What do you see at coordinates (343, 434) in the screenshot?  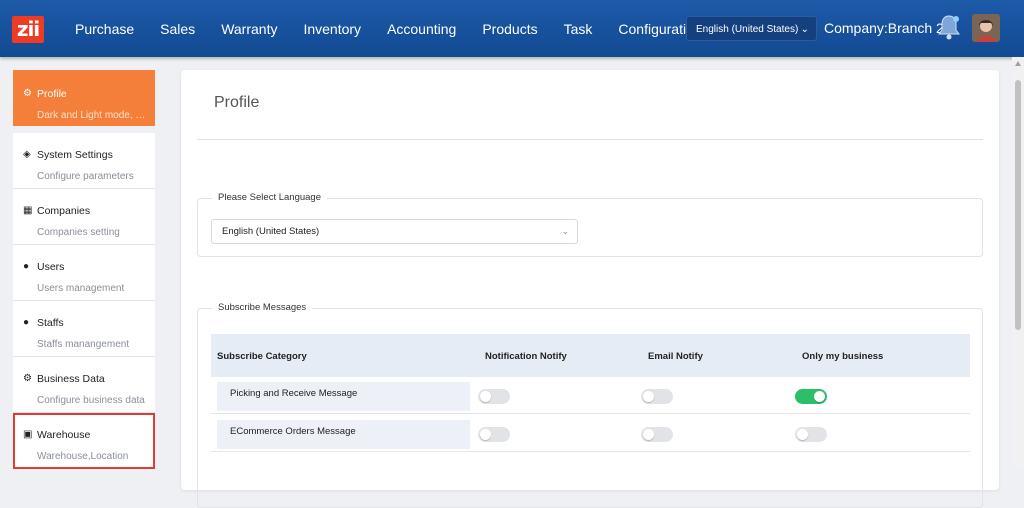 I see `row-label: ECommerce Orders Message` at bounding box center [343, 434].